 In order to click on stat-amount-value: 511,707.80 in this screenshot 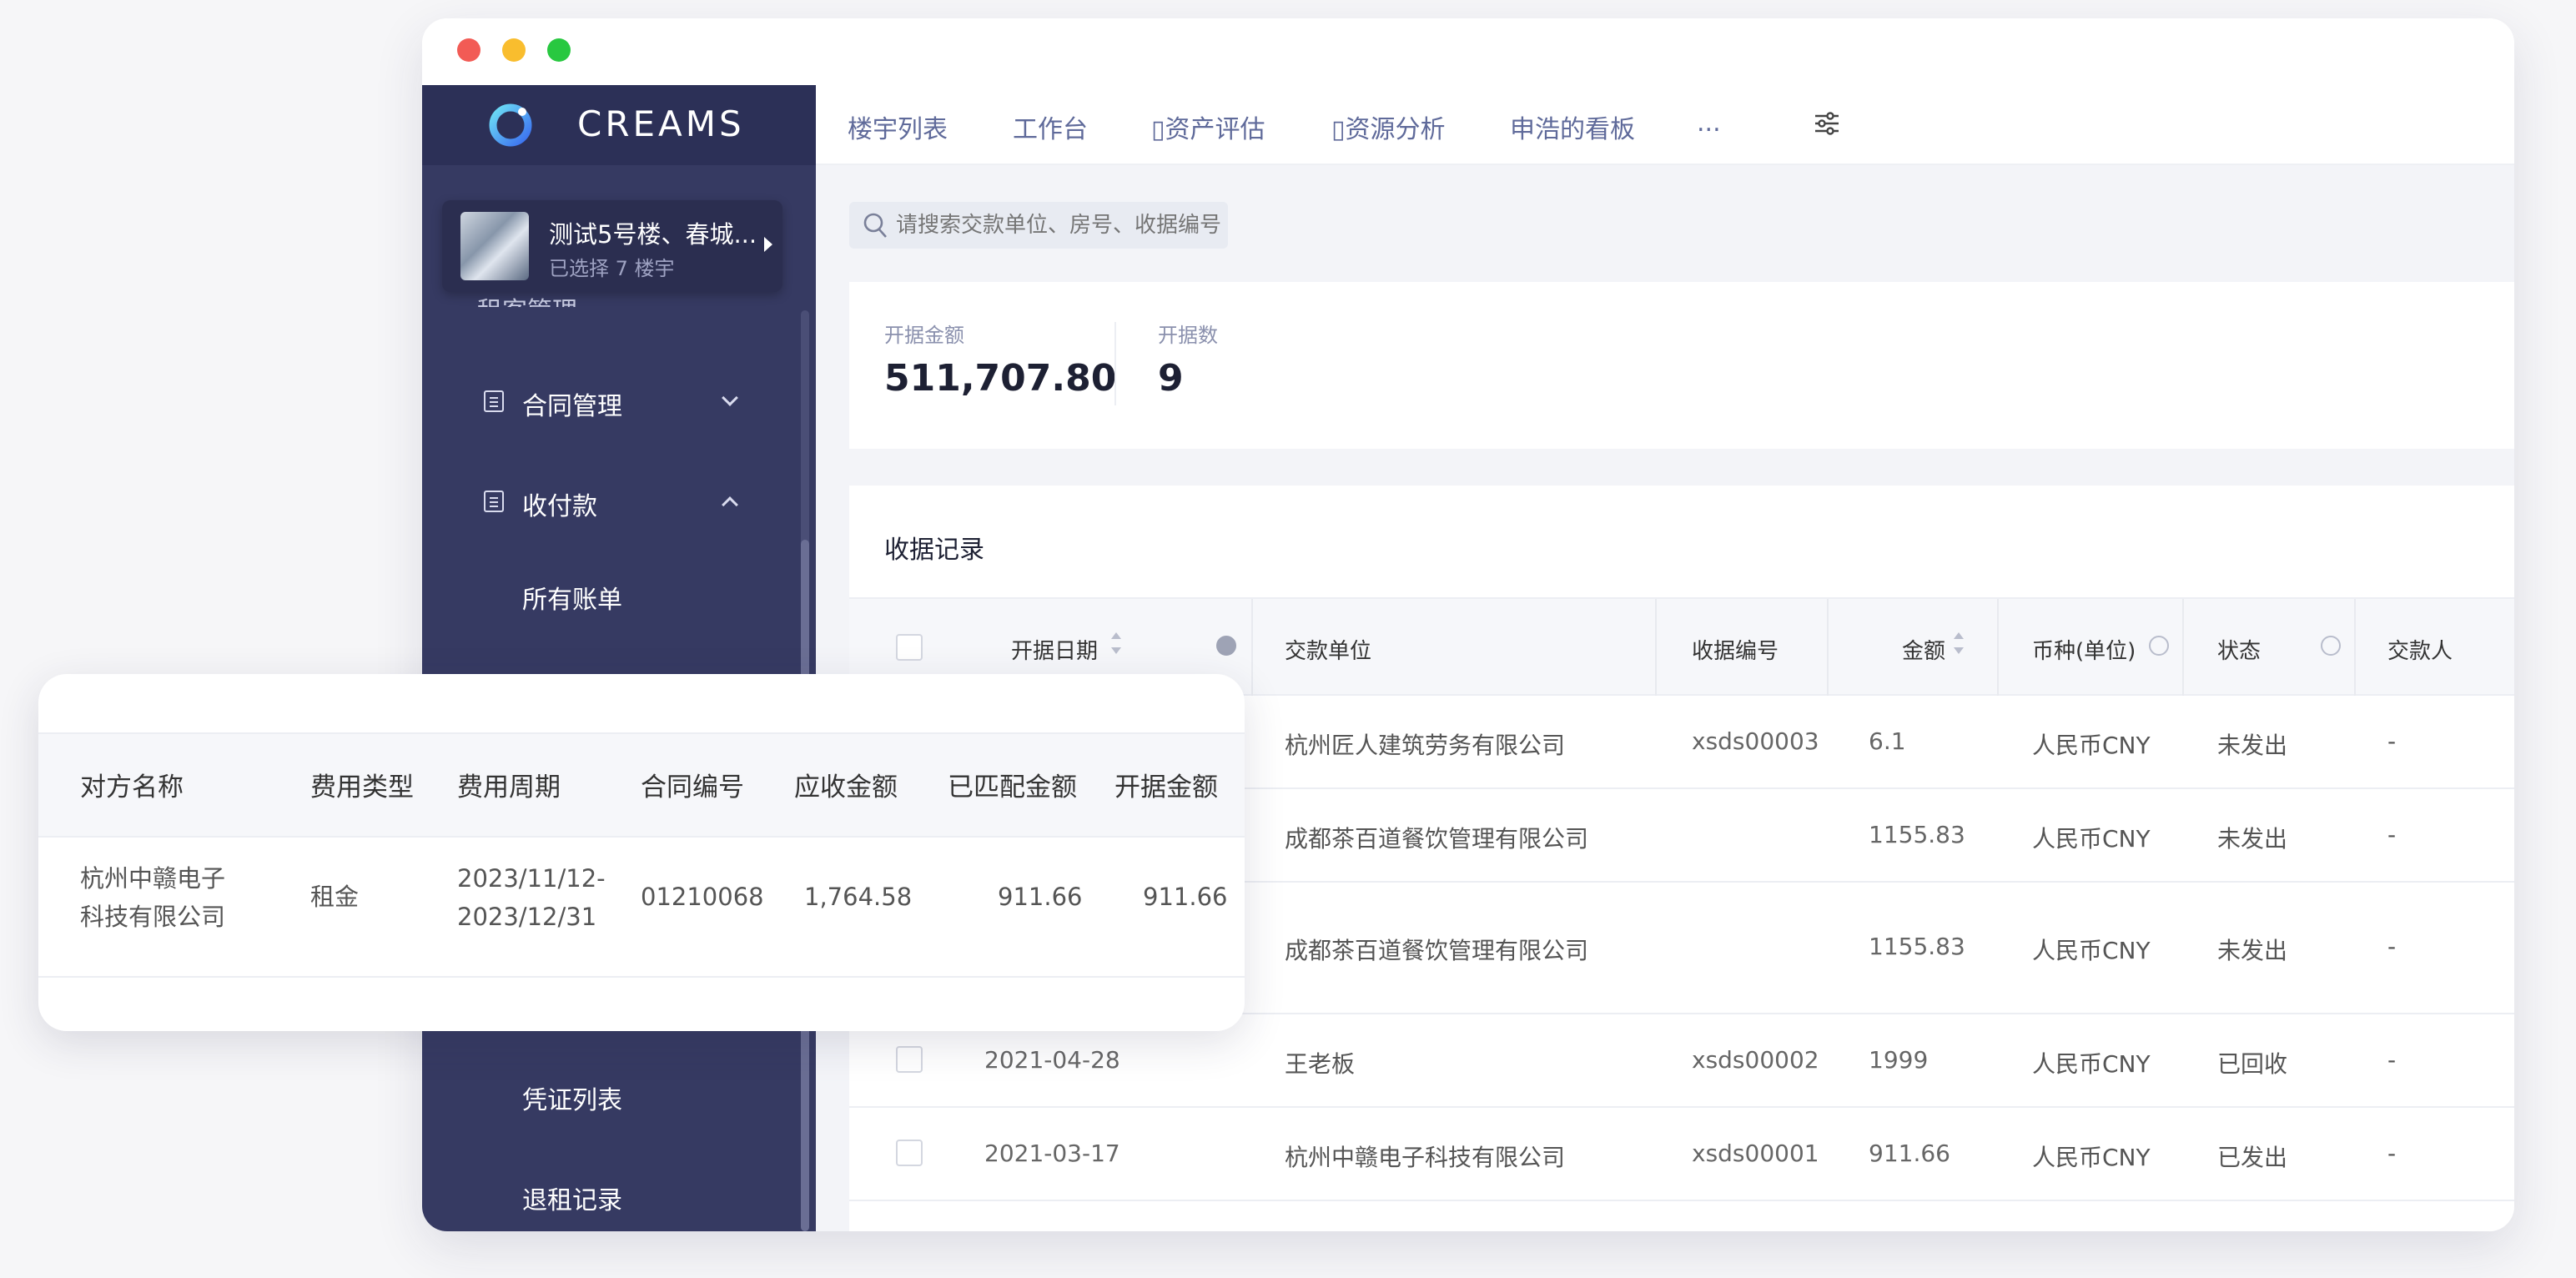, I will do `click(1000, 378)`.